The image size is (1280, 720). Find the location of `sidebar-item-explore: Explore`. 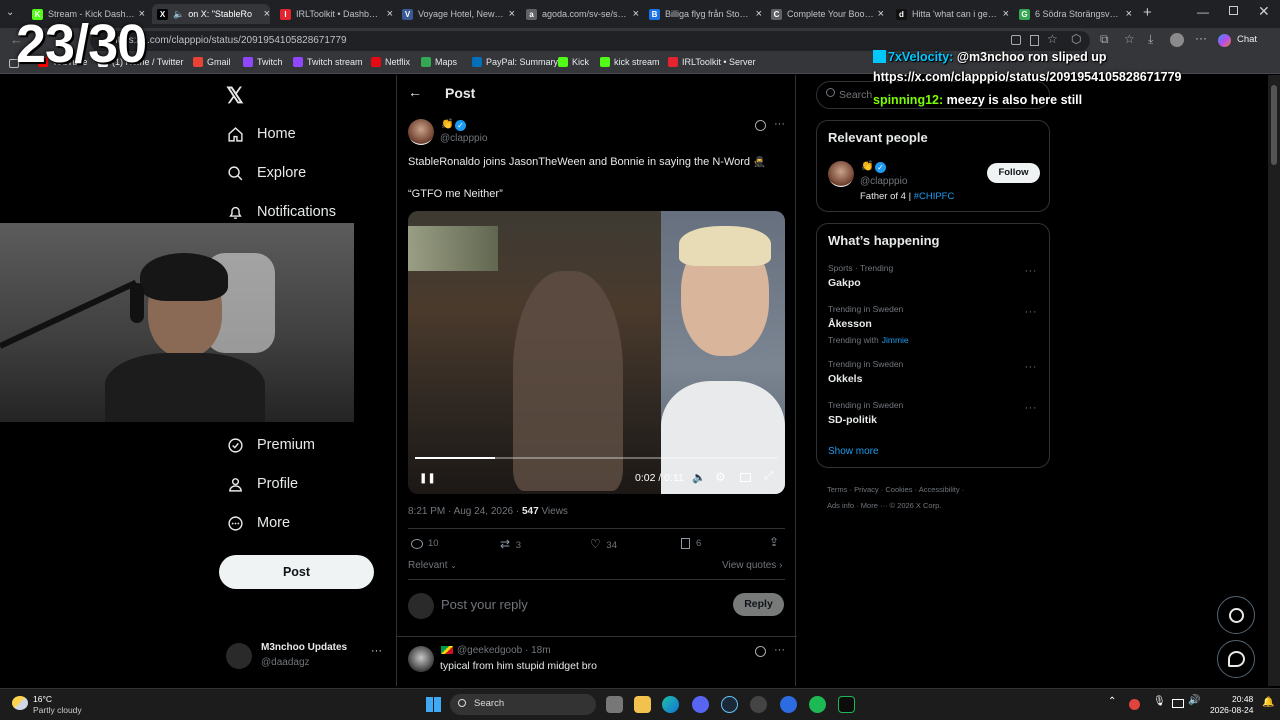

sidebar-item-explore: Explore is located at coordinates (266, 173).